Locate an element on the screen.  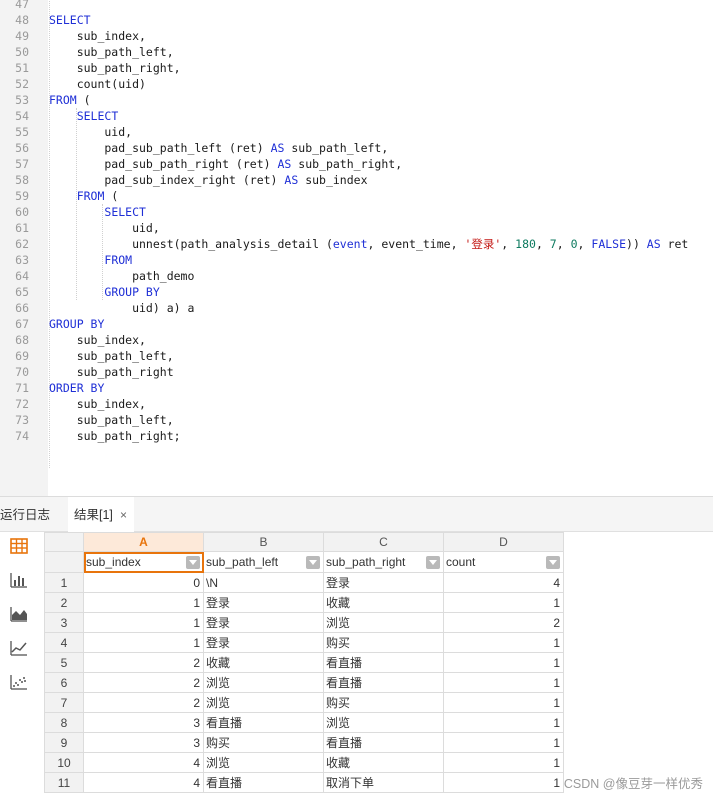
row-number: 10 is located at coordinates (64, 762).